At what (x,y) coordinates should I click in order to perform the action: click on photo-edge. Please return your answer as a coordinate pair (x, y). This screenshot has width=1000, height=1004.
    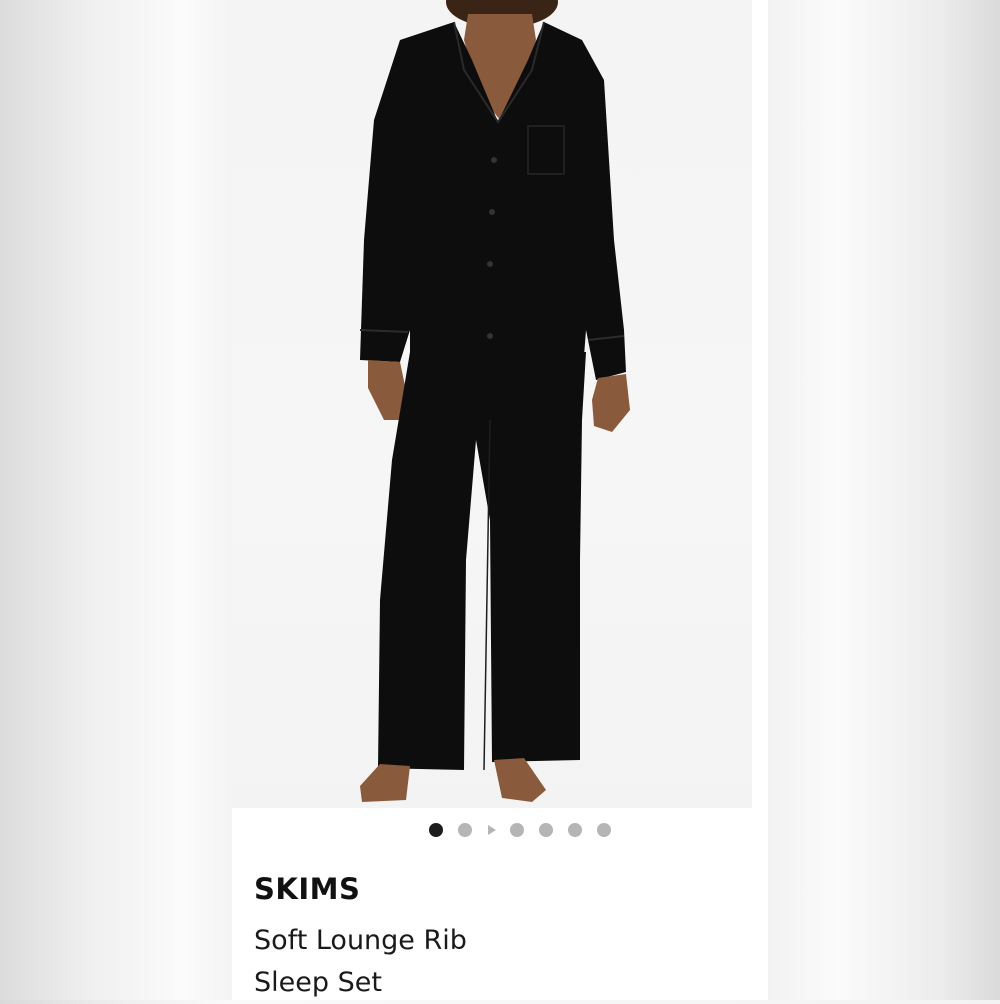
    Looking at the image, I should click on (756, 404).